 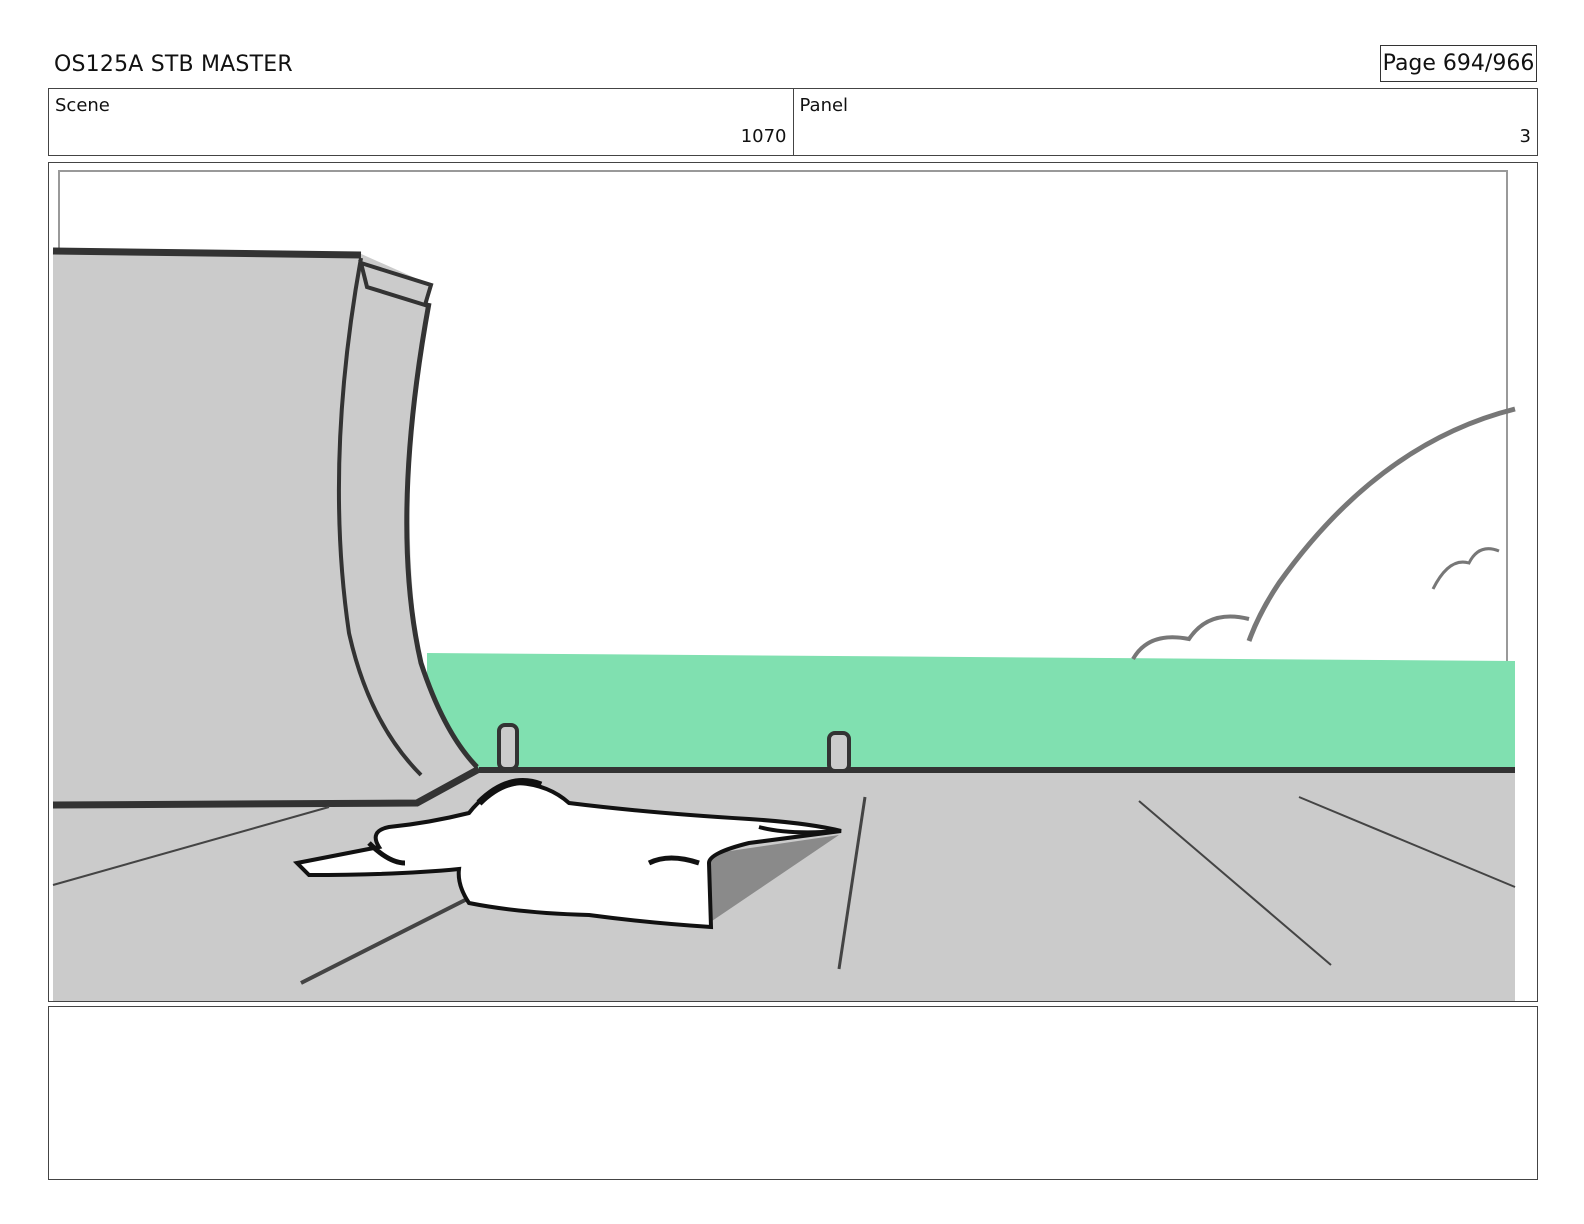 What do you see at coordinates (207, 253) in the screenshot?
I see `ramp-top-edge` at bounding box center [207, 253].